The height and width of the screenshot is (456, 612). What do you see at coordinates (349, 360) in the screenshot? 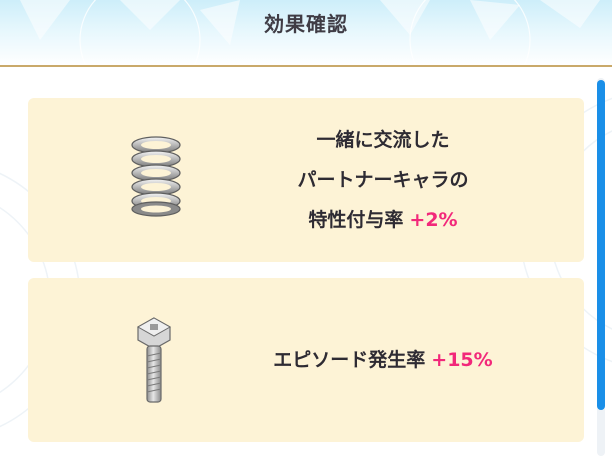
I see `effect-label: エピソード発生率` at bounding box center [349, 360].